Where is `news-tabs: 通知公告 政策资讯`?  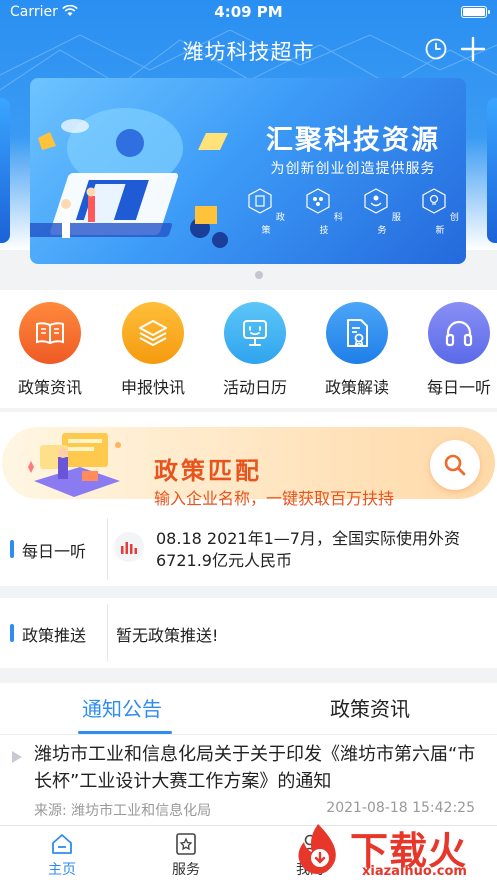 news-tabs: 通知公告 政策资讯 is located at coordinates (248, 709).